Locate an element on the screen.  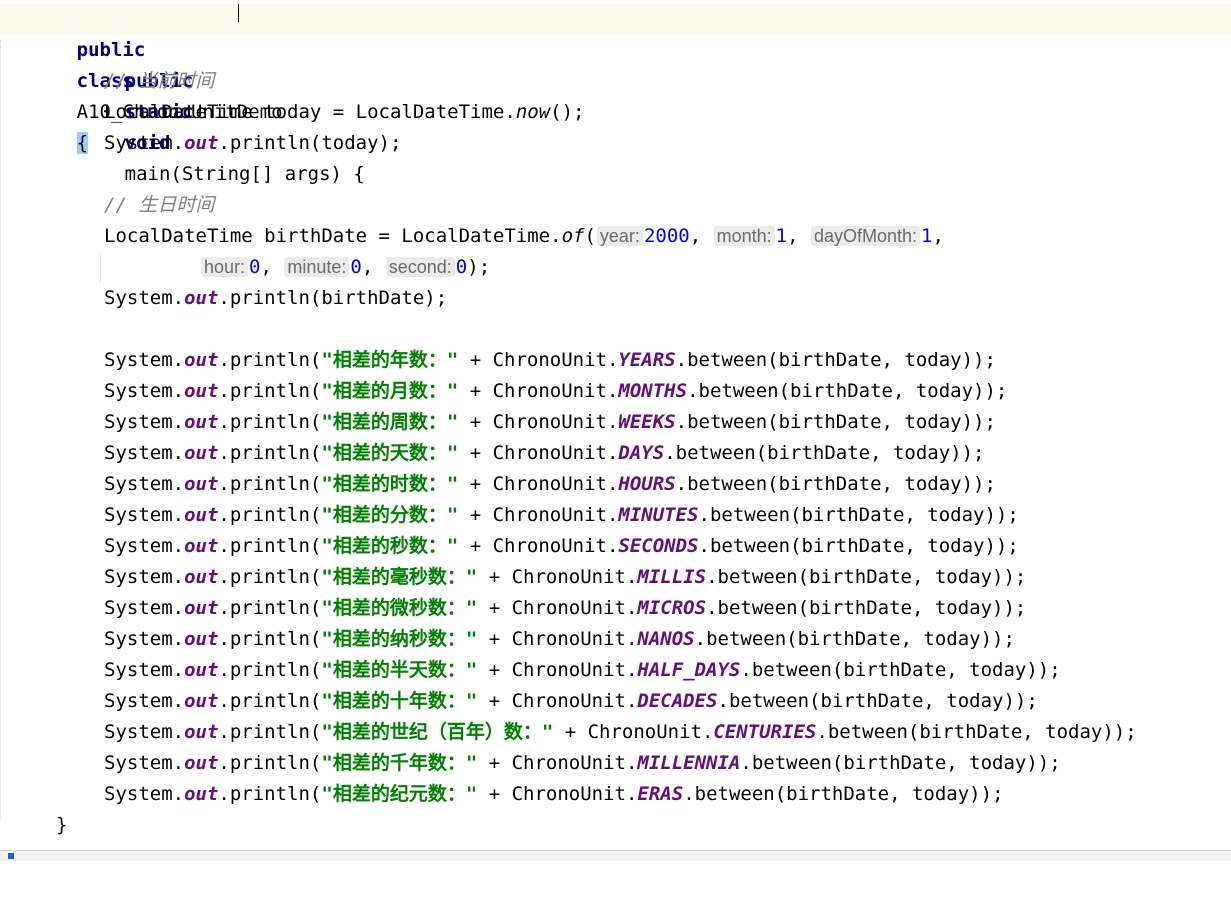
param-hint-day: dayOfMonth: is located at coordinates (865, 236).